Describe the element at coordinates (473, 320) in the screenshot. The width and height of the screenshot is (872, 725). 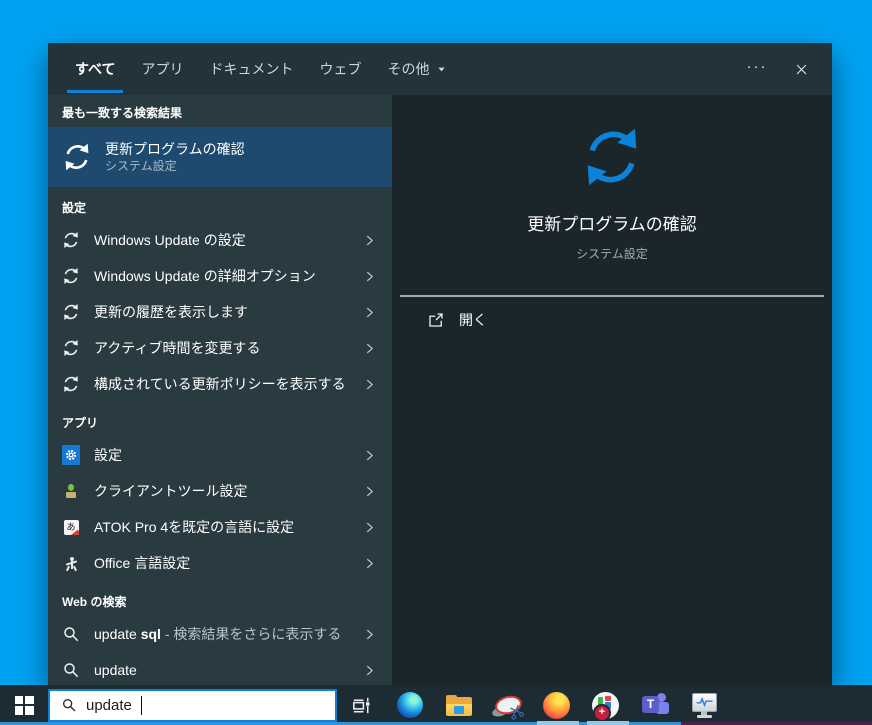
I see `open-action-label: 開く` at that location.